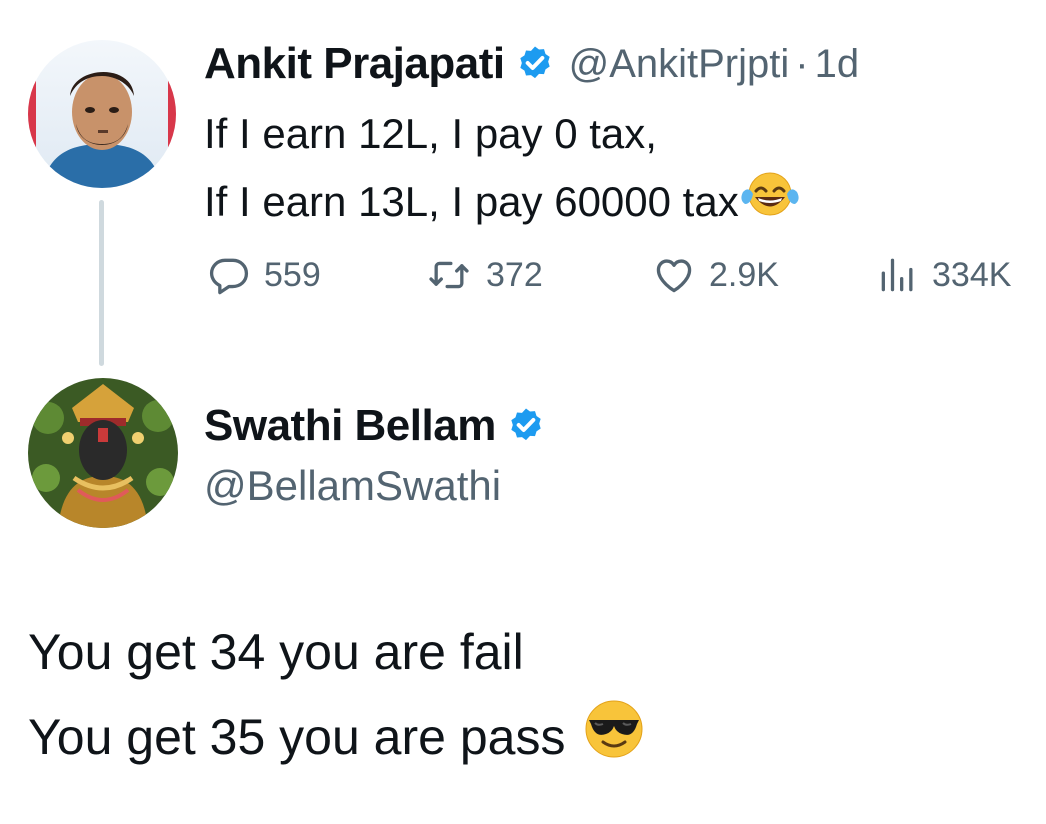  I want to click on author-name: Ankit Prajapati, so click(354, 64).